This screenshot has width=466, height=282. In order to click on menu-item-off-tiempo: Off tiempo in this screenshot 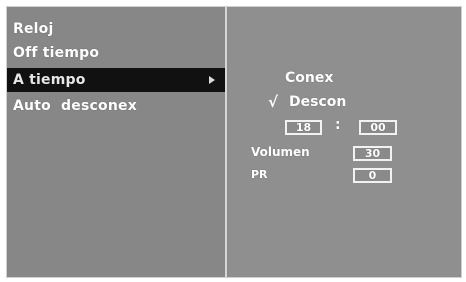, I will do `click(116, 53)`.